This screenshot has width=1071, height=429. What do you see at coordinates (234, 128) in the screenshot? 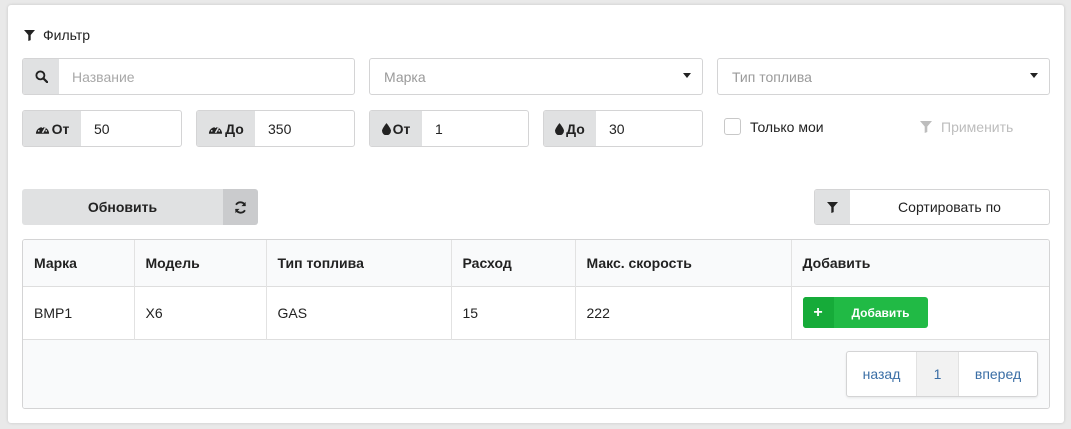
I see `speed-to-label: До` at bounding box center [234, 128].